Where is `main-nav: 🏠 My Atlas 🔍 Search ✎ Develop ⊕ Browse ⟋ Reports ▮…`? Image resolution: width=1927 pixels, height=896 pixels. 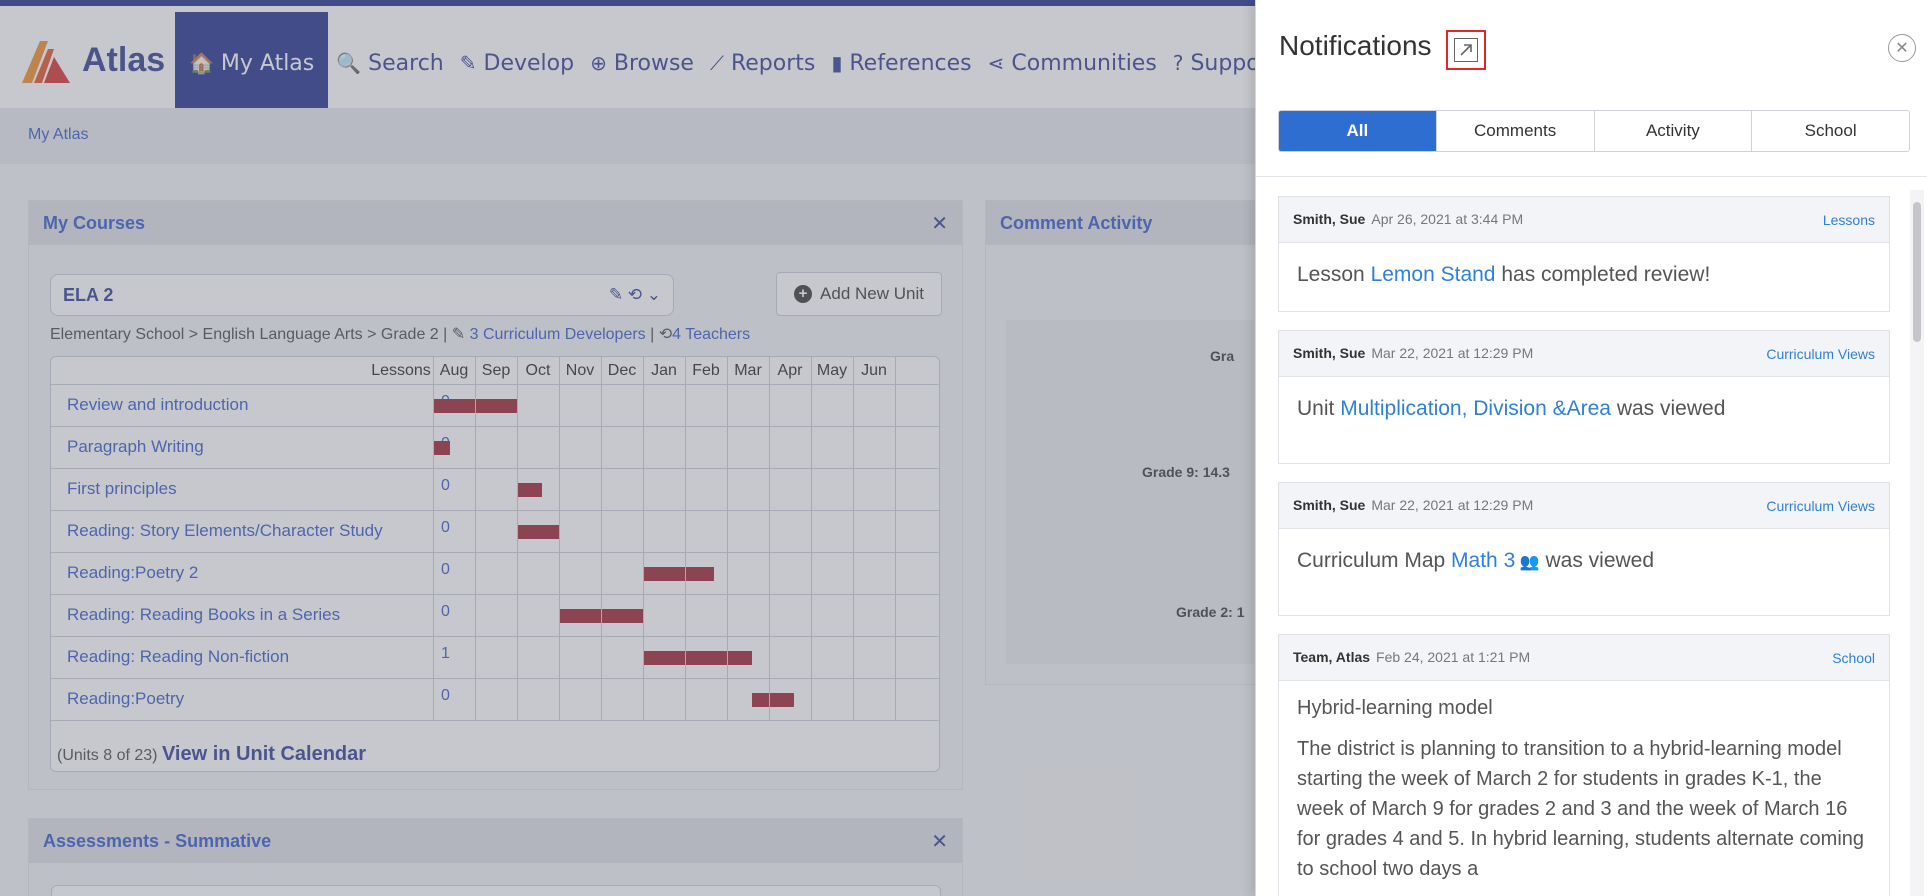 main-nav: 🏠 My Atlas 🔍 Search ✎ Develop ⊕ Browse ⟋ Reports ▮… is located at coordinates (721, 63).